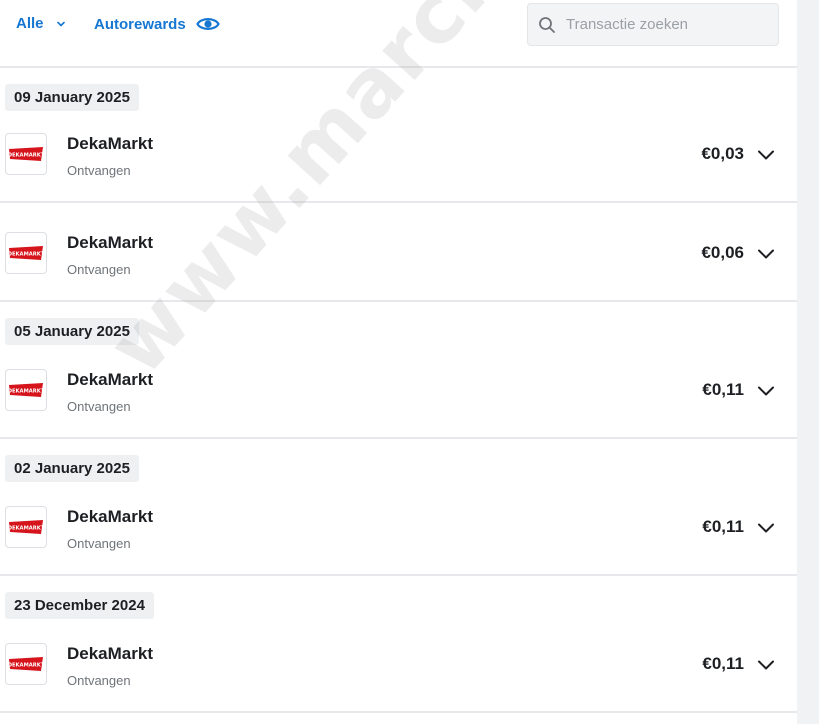 Image resolution: width=819 pixels, height=724 pixels. Describe the element at coordinates (398, 252) in the screenshot. I see `transaction-row: DEKAMARKT DekaMarkt Ontvangen €0,06` at that location.